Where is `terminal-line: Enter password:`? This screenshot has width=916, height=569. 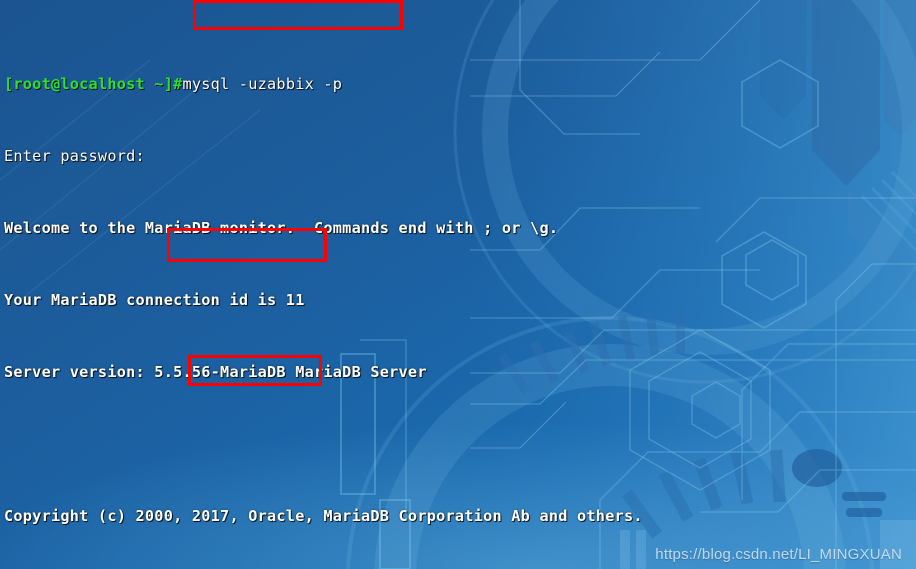 terminal-line: Enter password: is located at coordinates (74, 156).